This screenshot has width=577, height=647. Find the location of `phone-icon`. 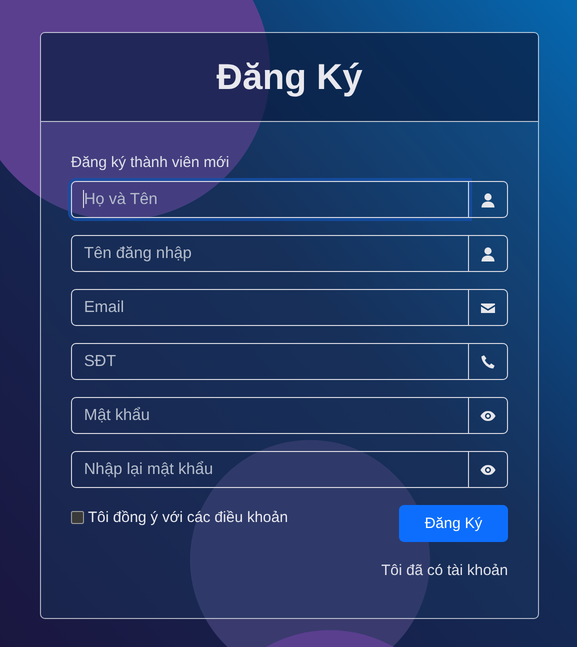

phone-icon is located at coordinates (488, 362).